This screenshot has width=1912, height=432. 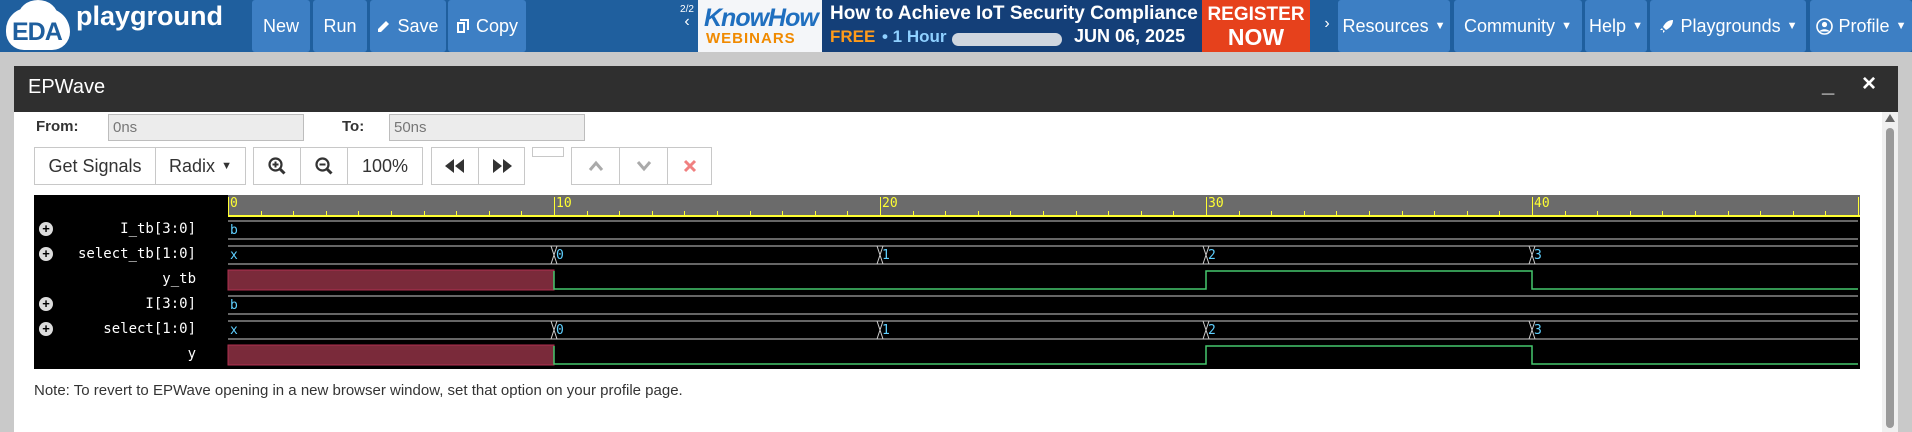 What do you see at coordinates (57, 126) in the screenshot?
I see `from-label: From:` at bounding box center [57, 126].